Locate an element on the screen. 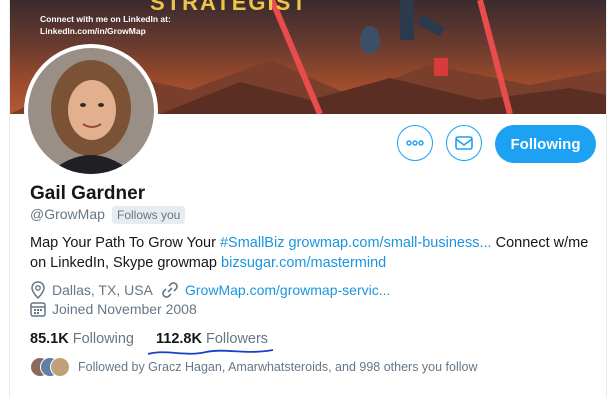 This screenshot has height=398, width=615. avatar-photo is located at coordinates (91, 111).